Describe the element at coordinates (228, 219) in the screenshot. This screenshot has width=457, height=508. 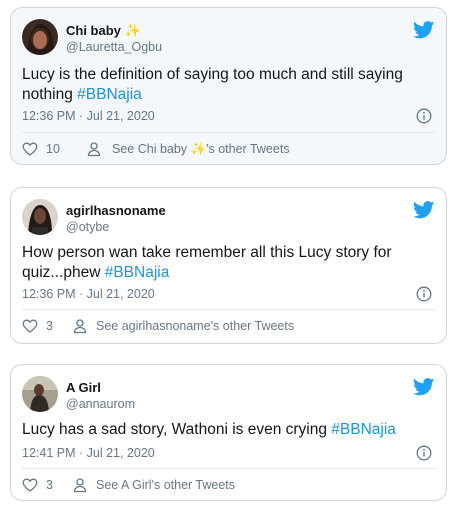
I see `tweet-header: agirlhasnoname @otybe` at that location.